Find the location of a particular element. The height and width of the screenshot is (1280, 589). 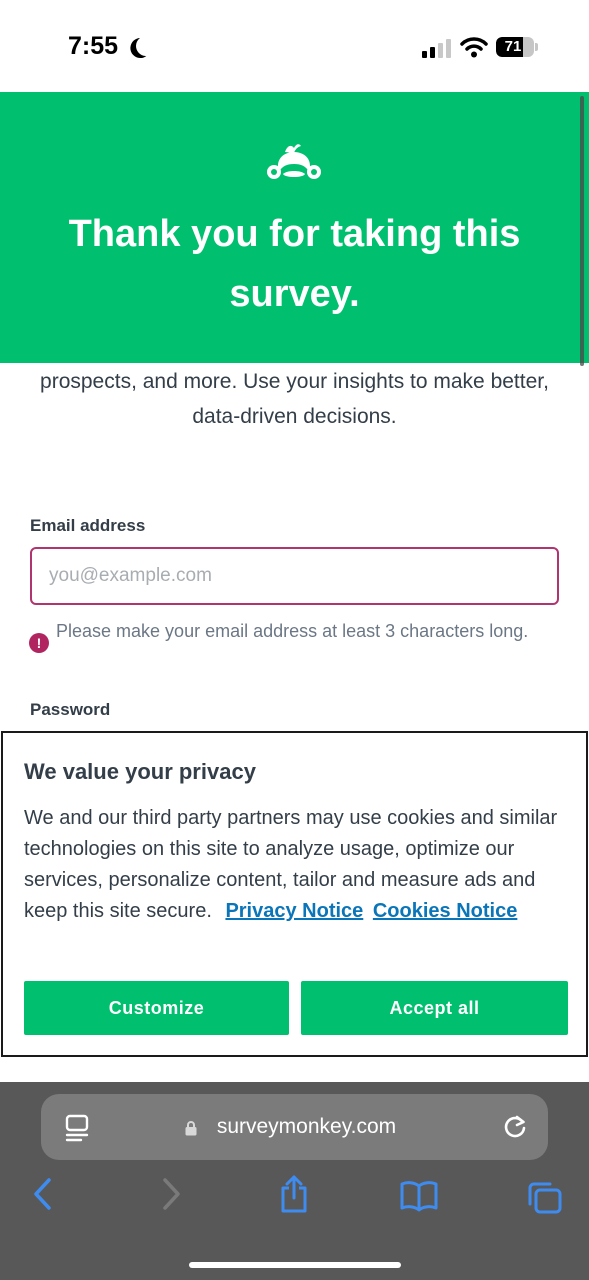

privacy-notice-link: Privacy Notice is located at coordinates (294, 911).